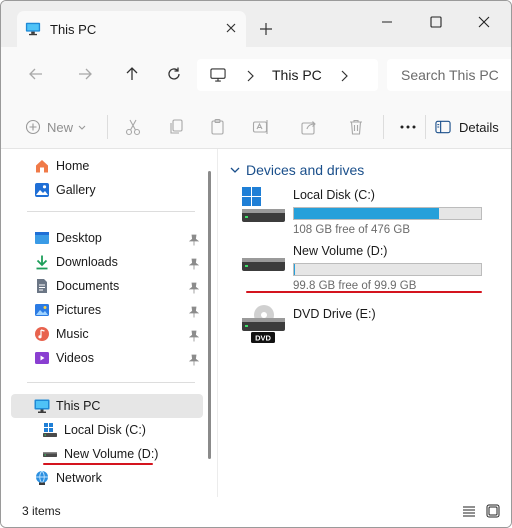 The height and width of the screenshot is (528, 512). Describe the element at coordinates (264, 327) in the screenshot. I see `dvd-drive-icon: DVD` at that location.